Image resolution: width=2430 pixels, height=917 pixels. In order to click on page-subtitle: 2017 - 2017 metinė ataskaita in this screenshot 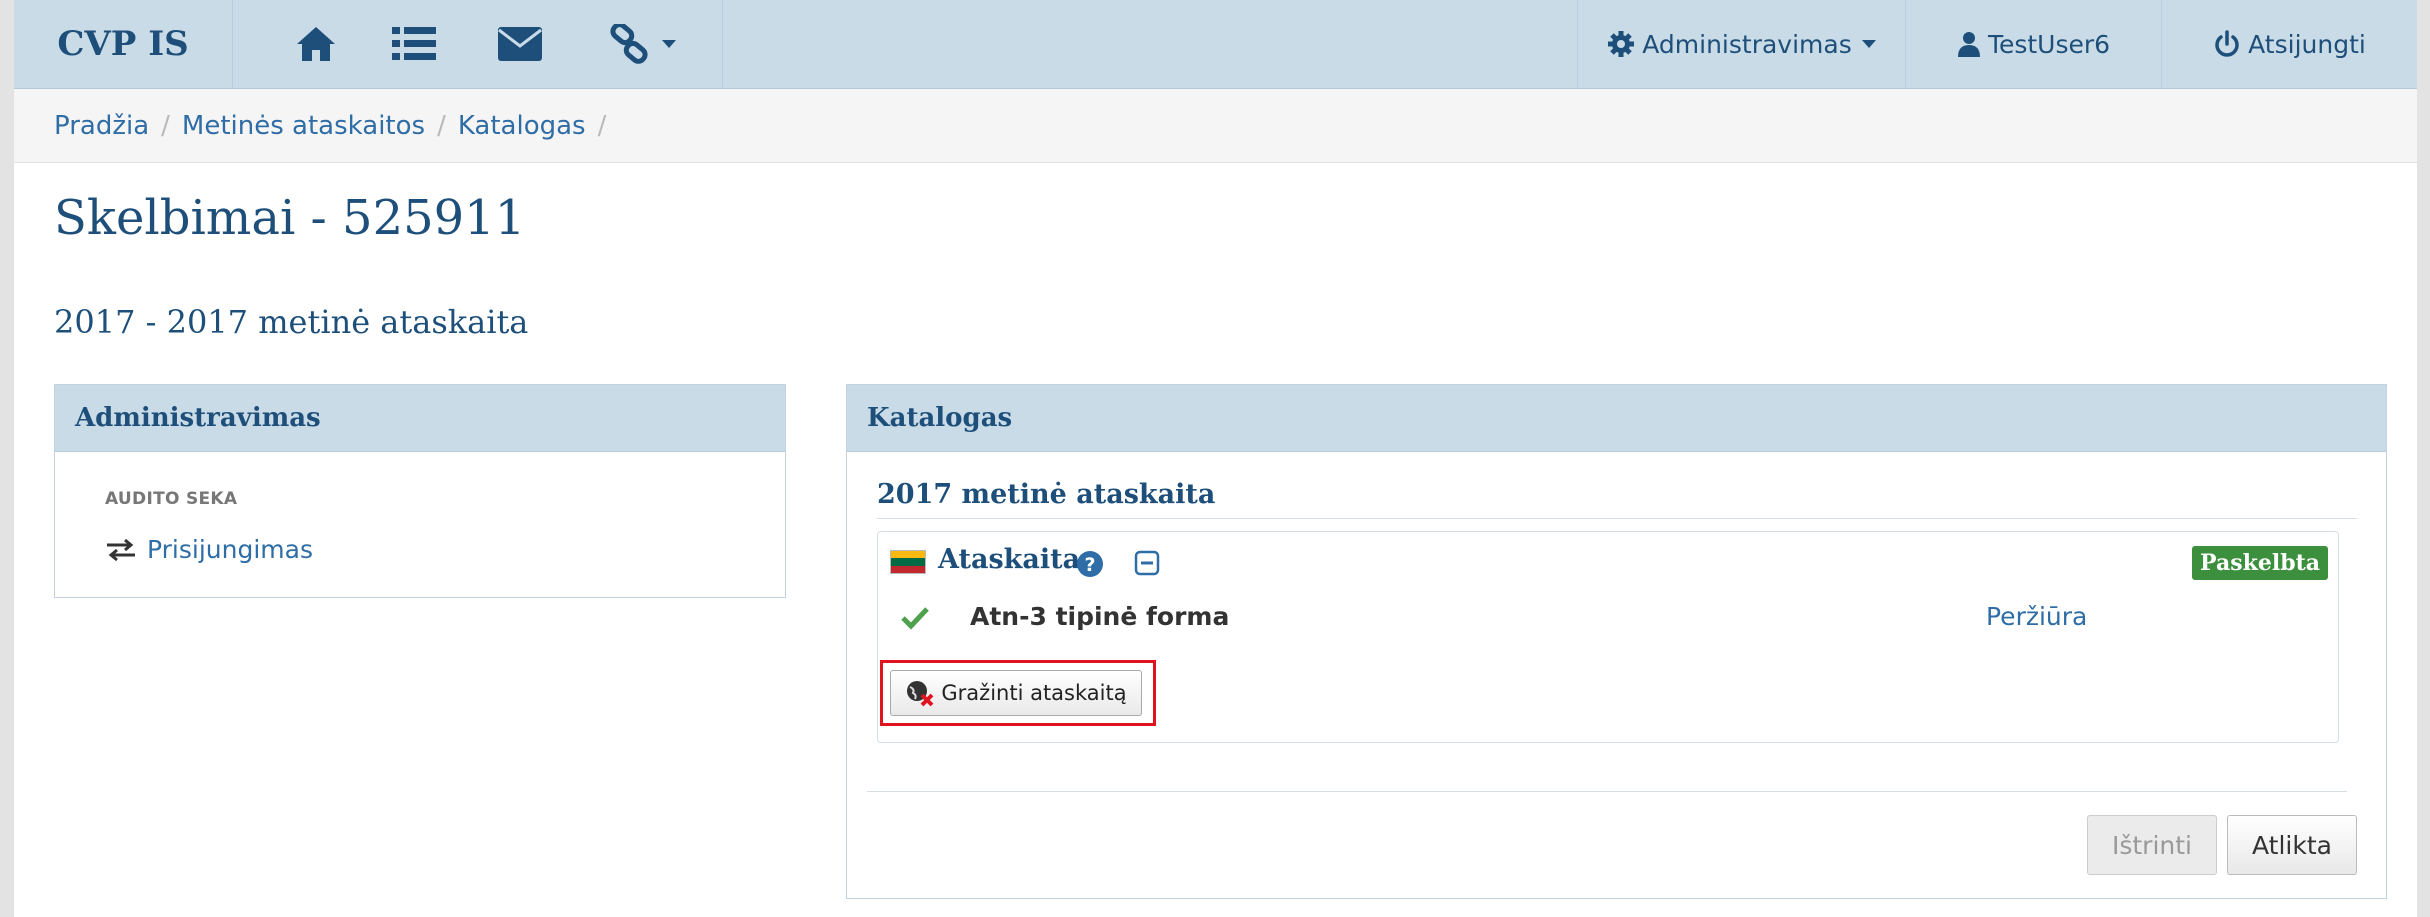, I will do `click(291, 322)`.